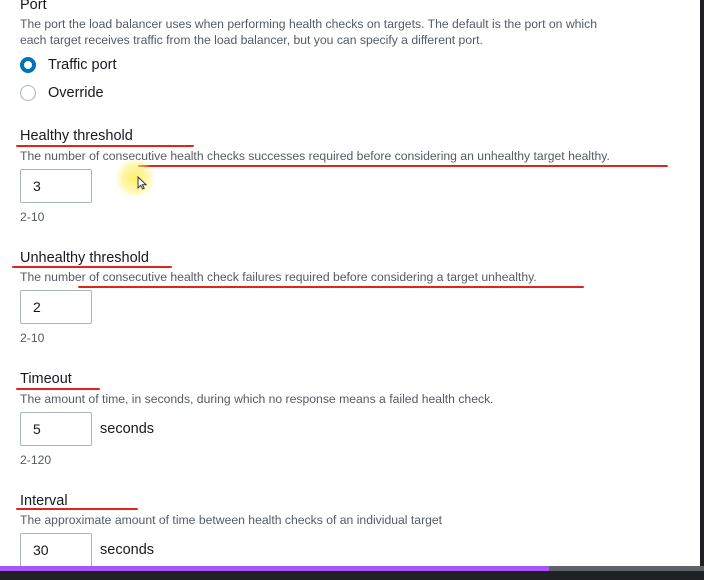 Image resolution: width=704 pixels, height=580 pixels. I want to click on radio-override-label: Override, so click(76, 93).